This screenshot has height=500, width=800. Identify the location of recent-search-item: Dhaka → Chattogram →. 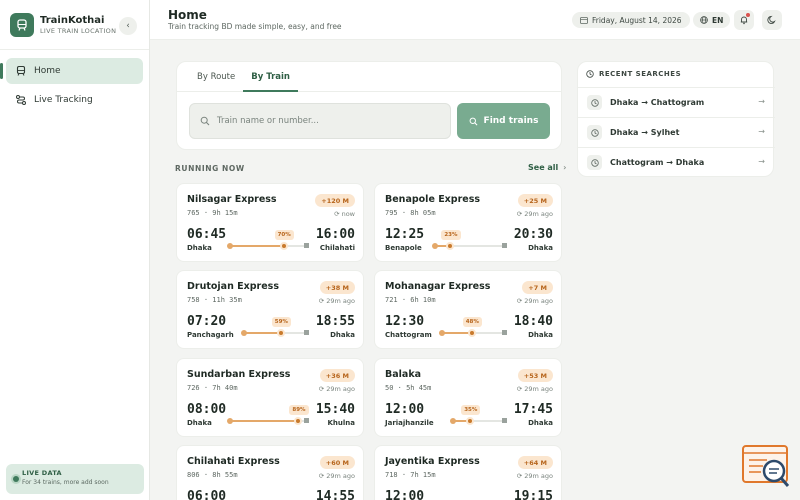
(676, 102).